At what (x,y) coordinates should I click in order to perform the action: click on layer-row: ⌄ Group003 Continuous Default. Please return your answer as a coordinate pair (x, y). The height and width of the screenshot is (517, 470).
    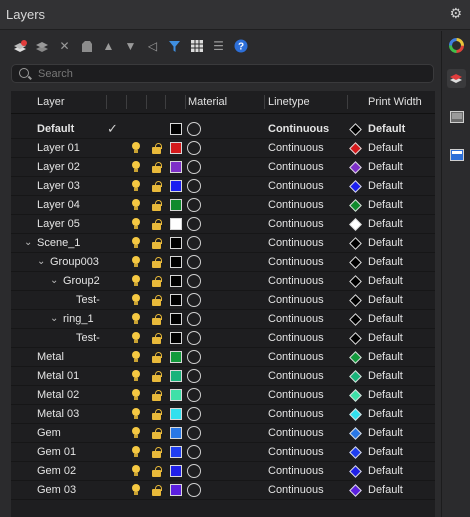
    Looking at the image, I should click on (223, 262).